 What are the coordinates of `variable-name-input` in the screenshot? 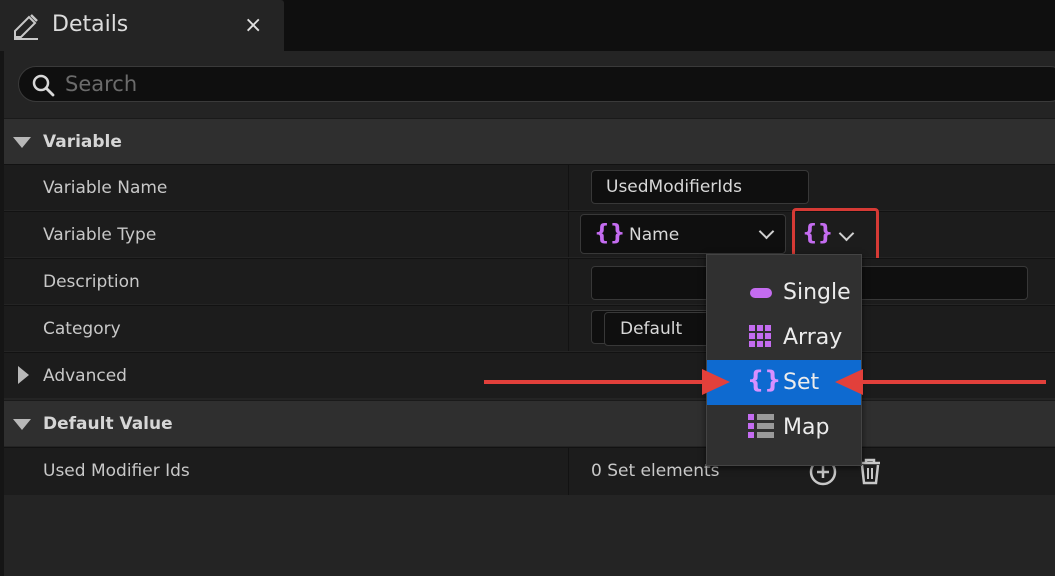 It's located at (700, 187).